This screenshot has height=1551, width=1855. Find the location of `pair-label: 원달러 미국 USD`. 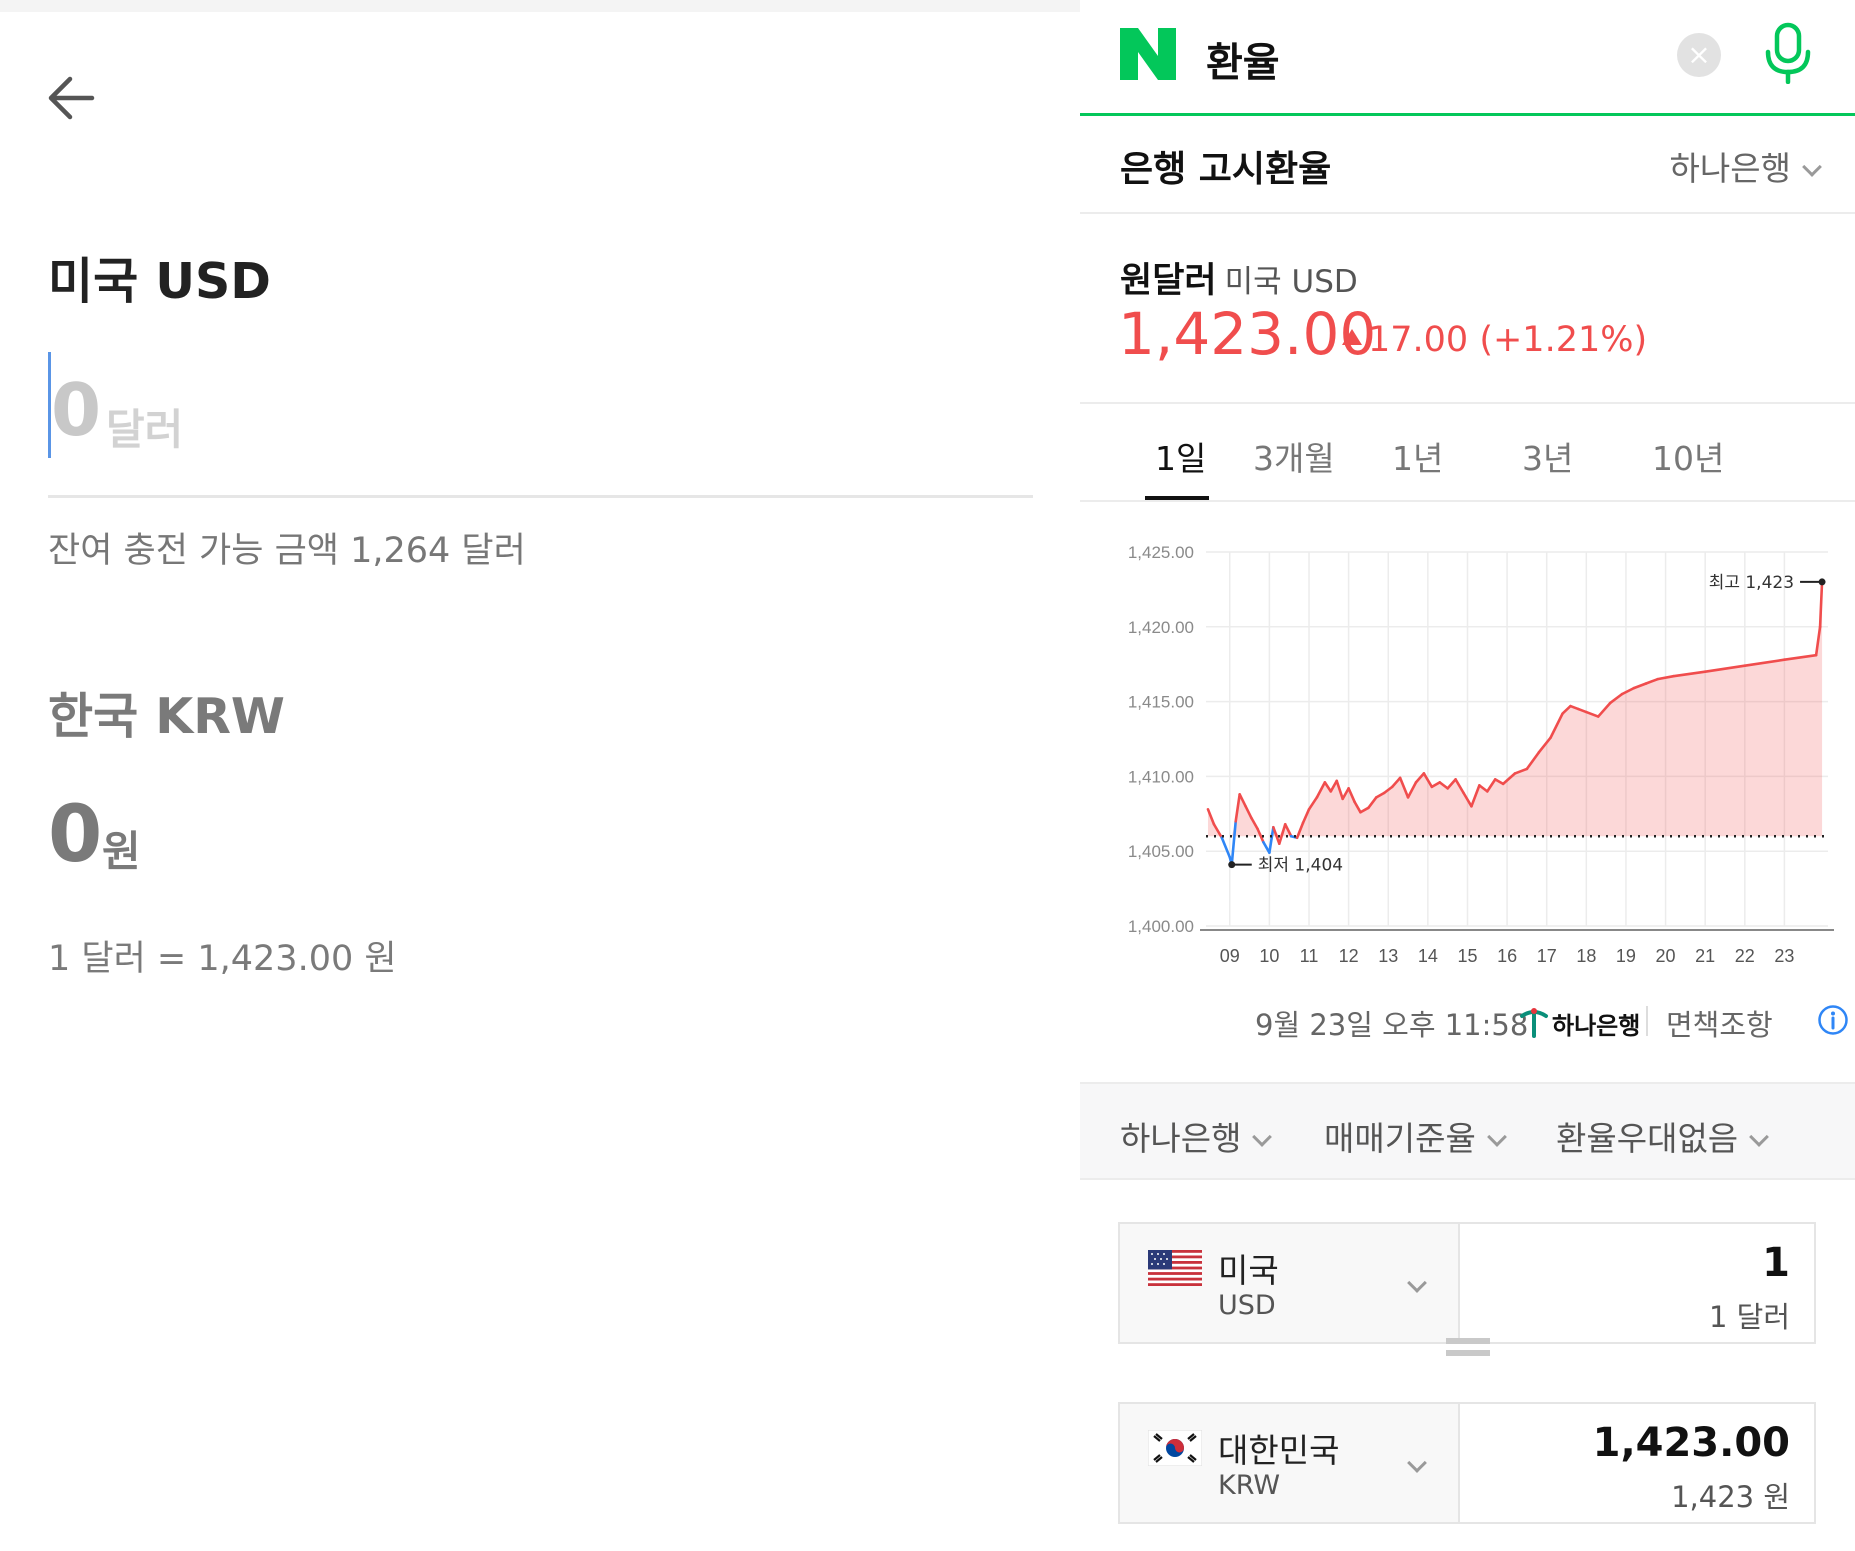

pair-label: 원달러 미국 USD is located at coordinates (1239, 277).